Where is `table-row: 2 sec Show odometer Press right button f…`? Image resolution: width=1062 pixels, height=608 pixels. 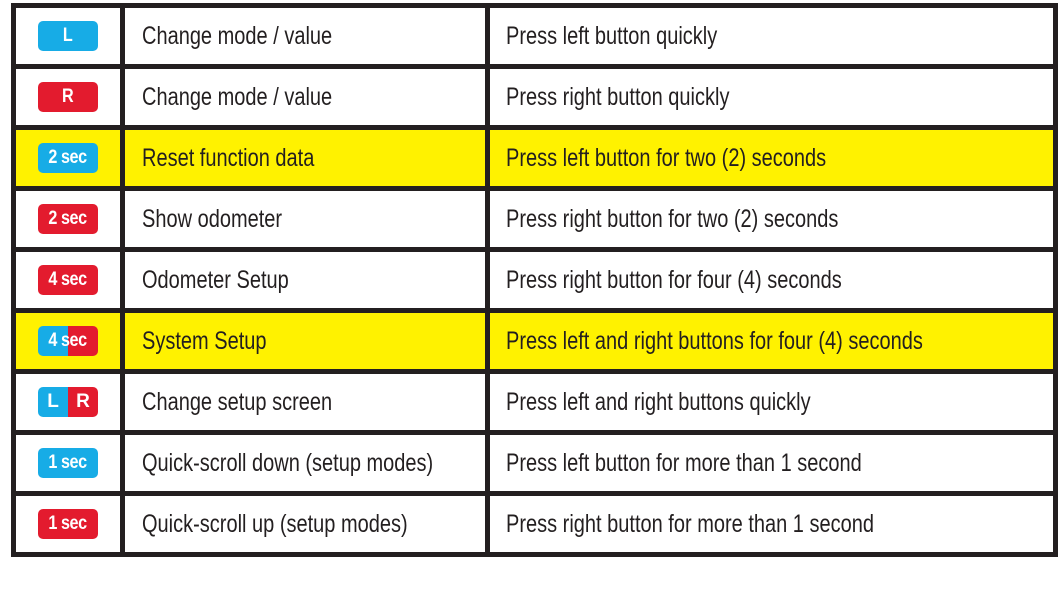 table-row: 2 sec Show odometer Press right button f… is located at coordinates (534, 219).